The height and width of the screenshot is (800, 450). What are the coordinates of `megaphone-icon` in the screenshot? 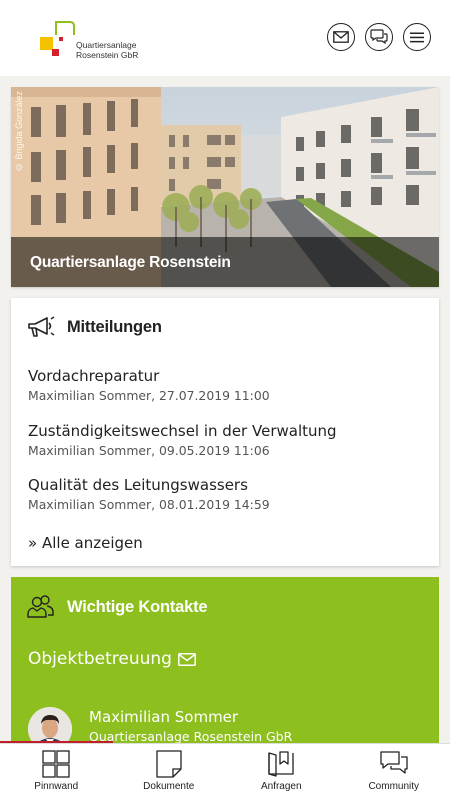 It's located at (41, 326).